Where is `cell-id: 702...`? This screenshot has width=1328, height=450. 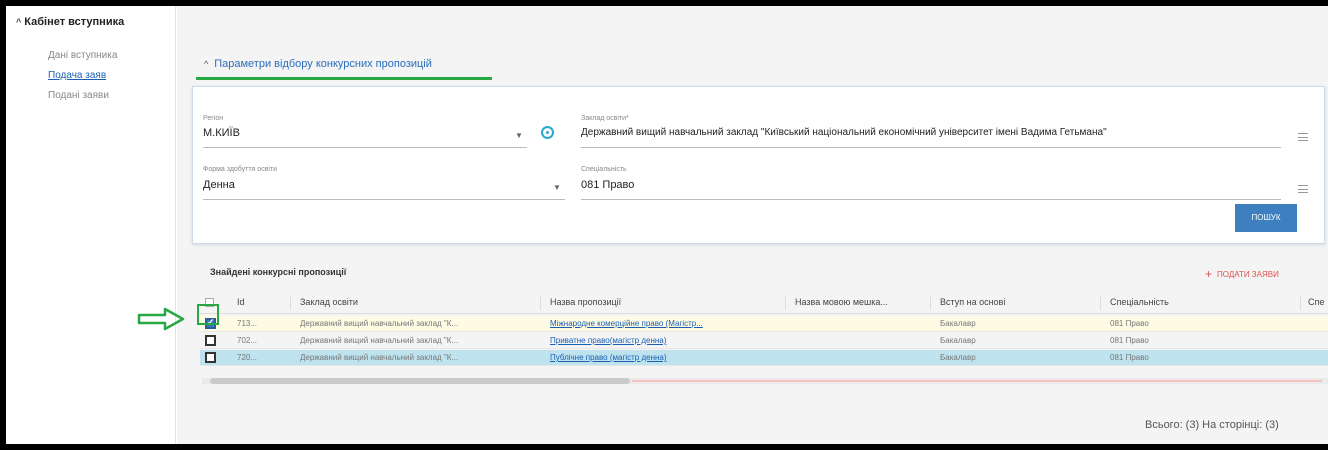
cell-id: 702... is located at coordinates (247, 340).